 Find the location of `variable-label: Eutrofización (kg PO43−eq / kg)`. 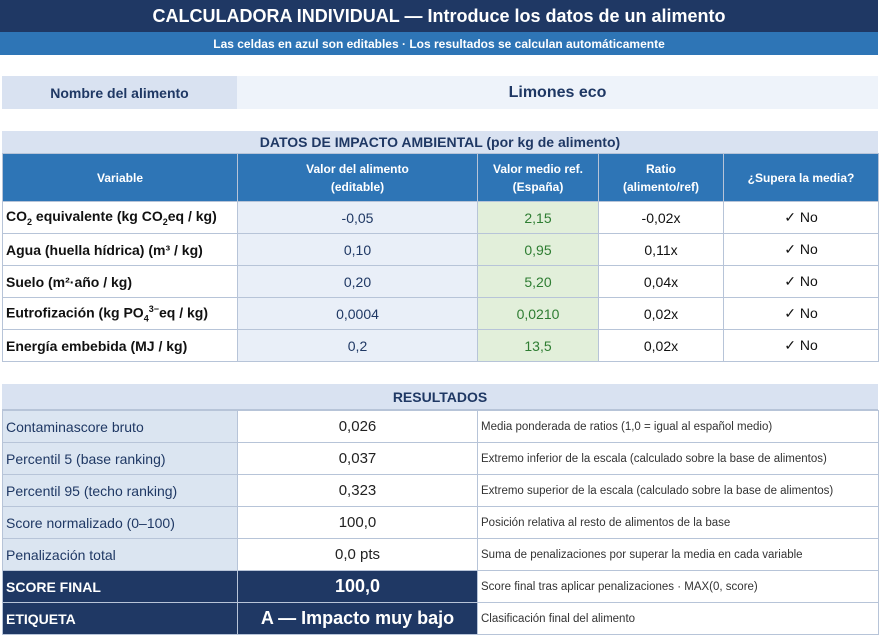

variable-label: Eutrofización (kg PO43−eq / kg) is located at coordinates (120, 313).